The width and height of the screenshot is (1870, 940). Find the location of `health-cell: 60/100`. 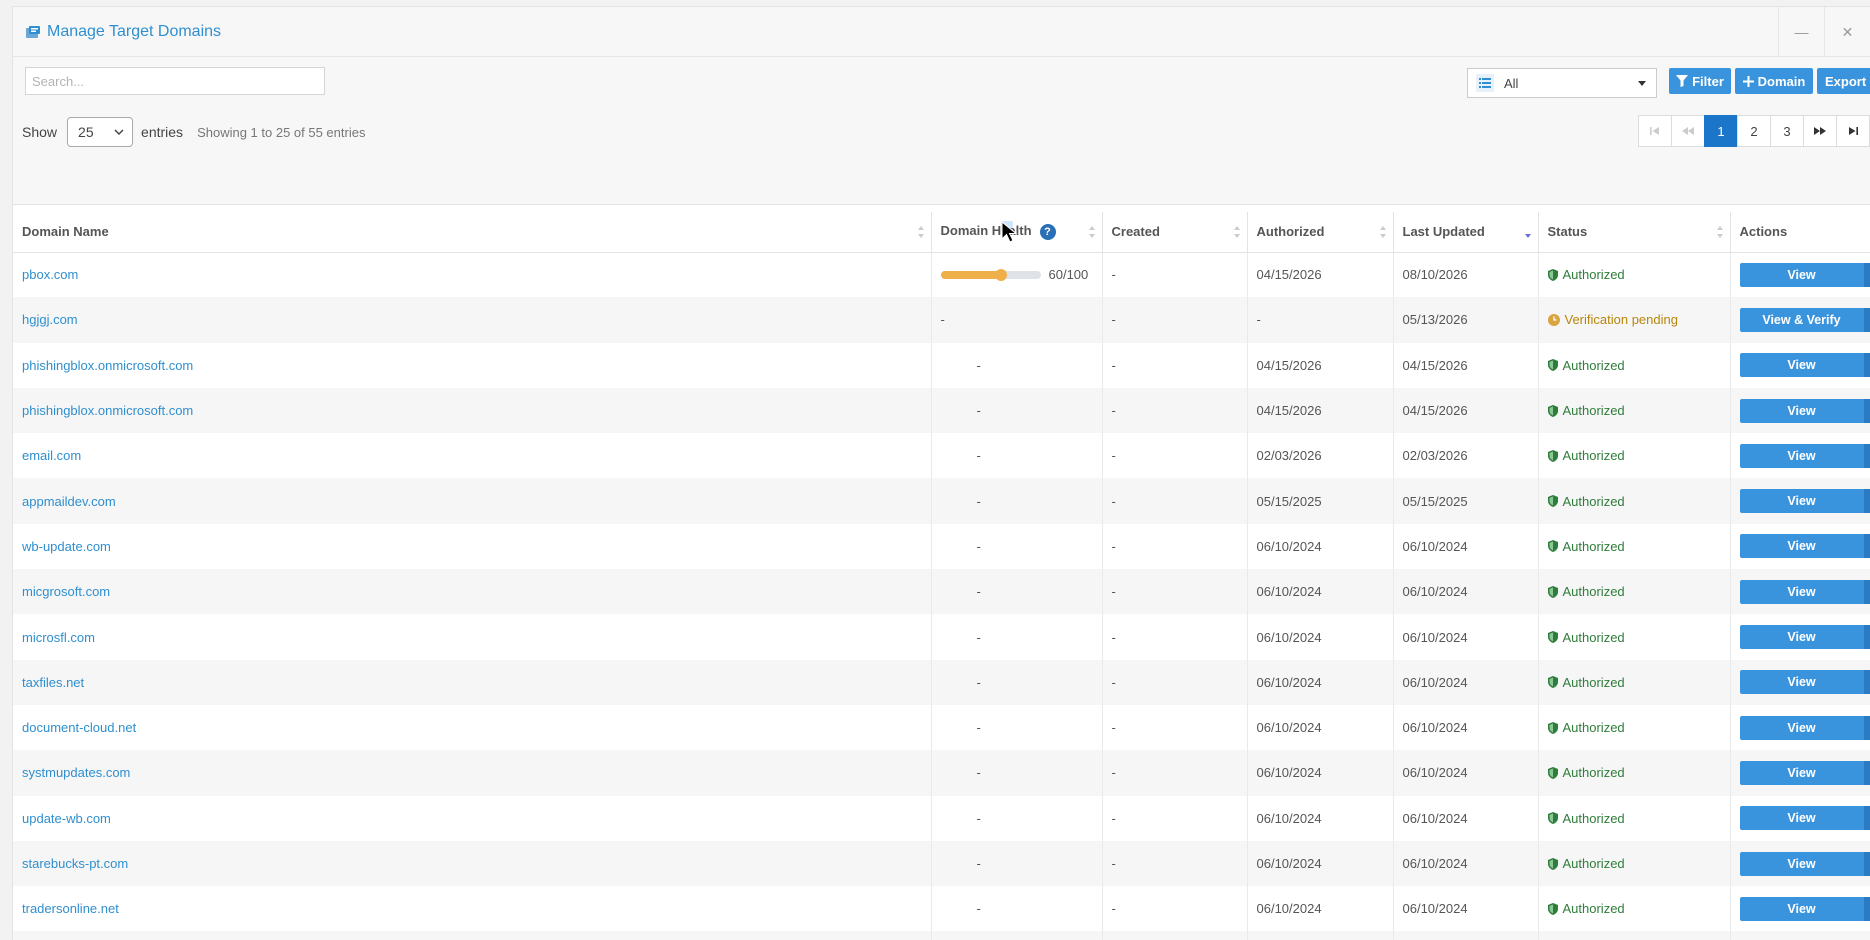

health-cell: 60/100 is located at coordinates (1017, 275).